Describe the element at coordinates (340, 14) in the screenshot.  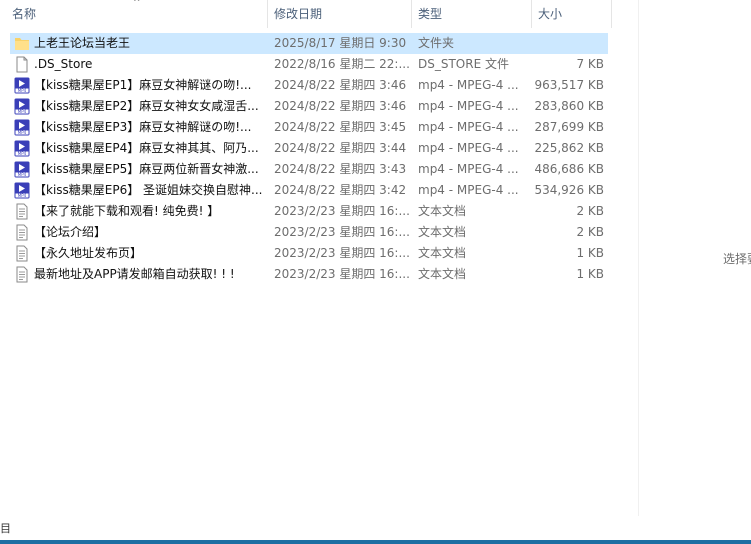
I see `column-header-date: 修改日期` at that location.